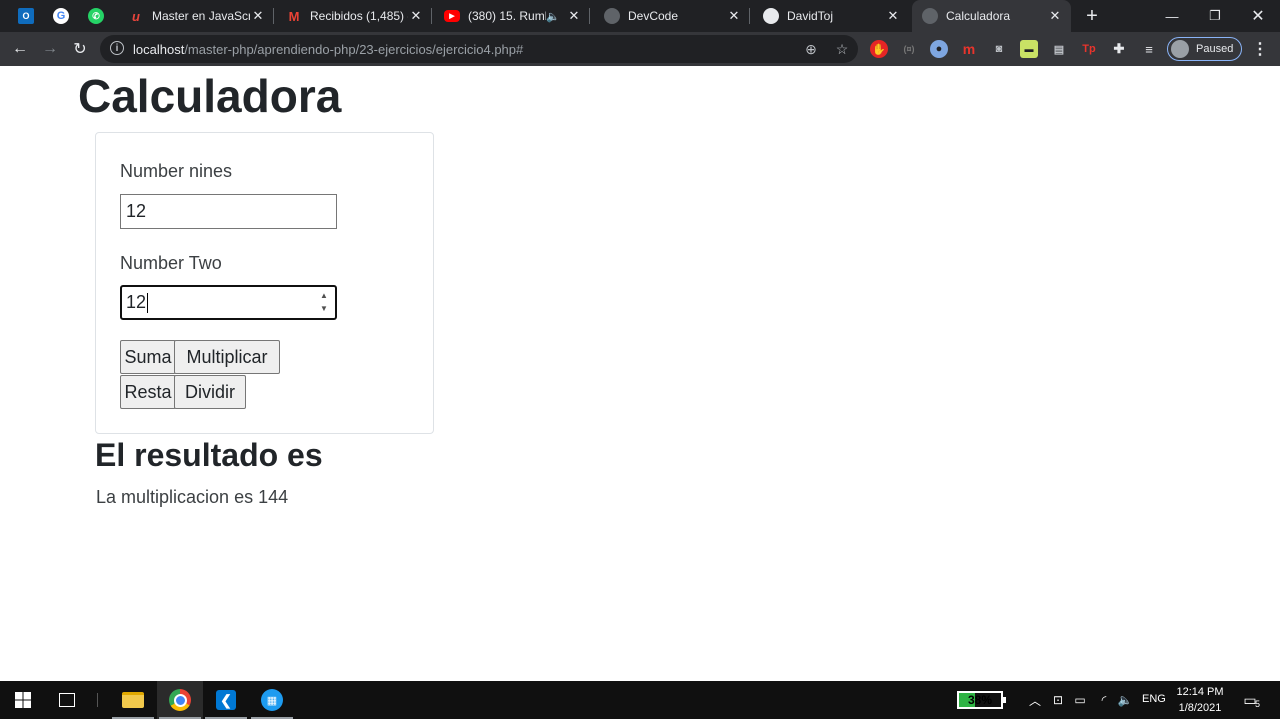 The image size is (1280, 719). I want to click on number-one-value: 12, so click(136, 211).